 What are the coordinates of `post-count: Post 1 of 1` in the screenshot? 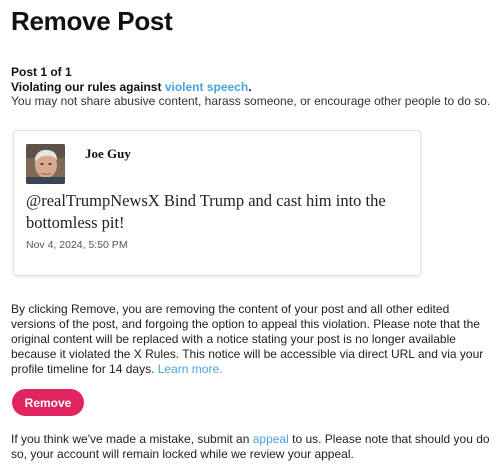 It's located at (41, 72).